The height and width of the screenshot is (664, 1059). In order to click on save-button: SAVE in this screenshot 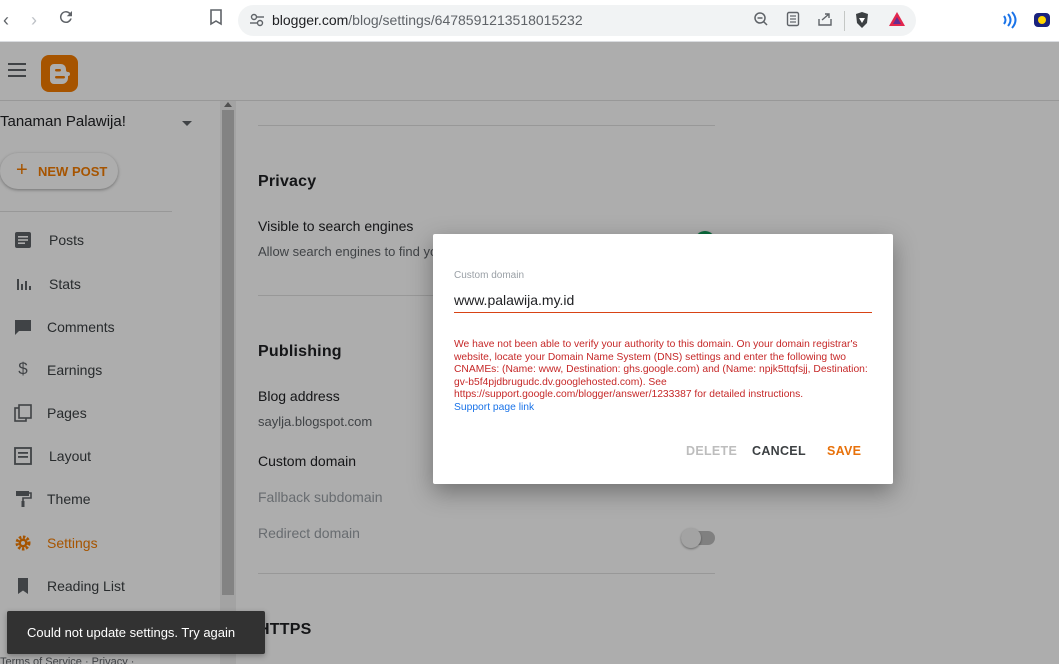, I will do `click(844, 451)`.